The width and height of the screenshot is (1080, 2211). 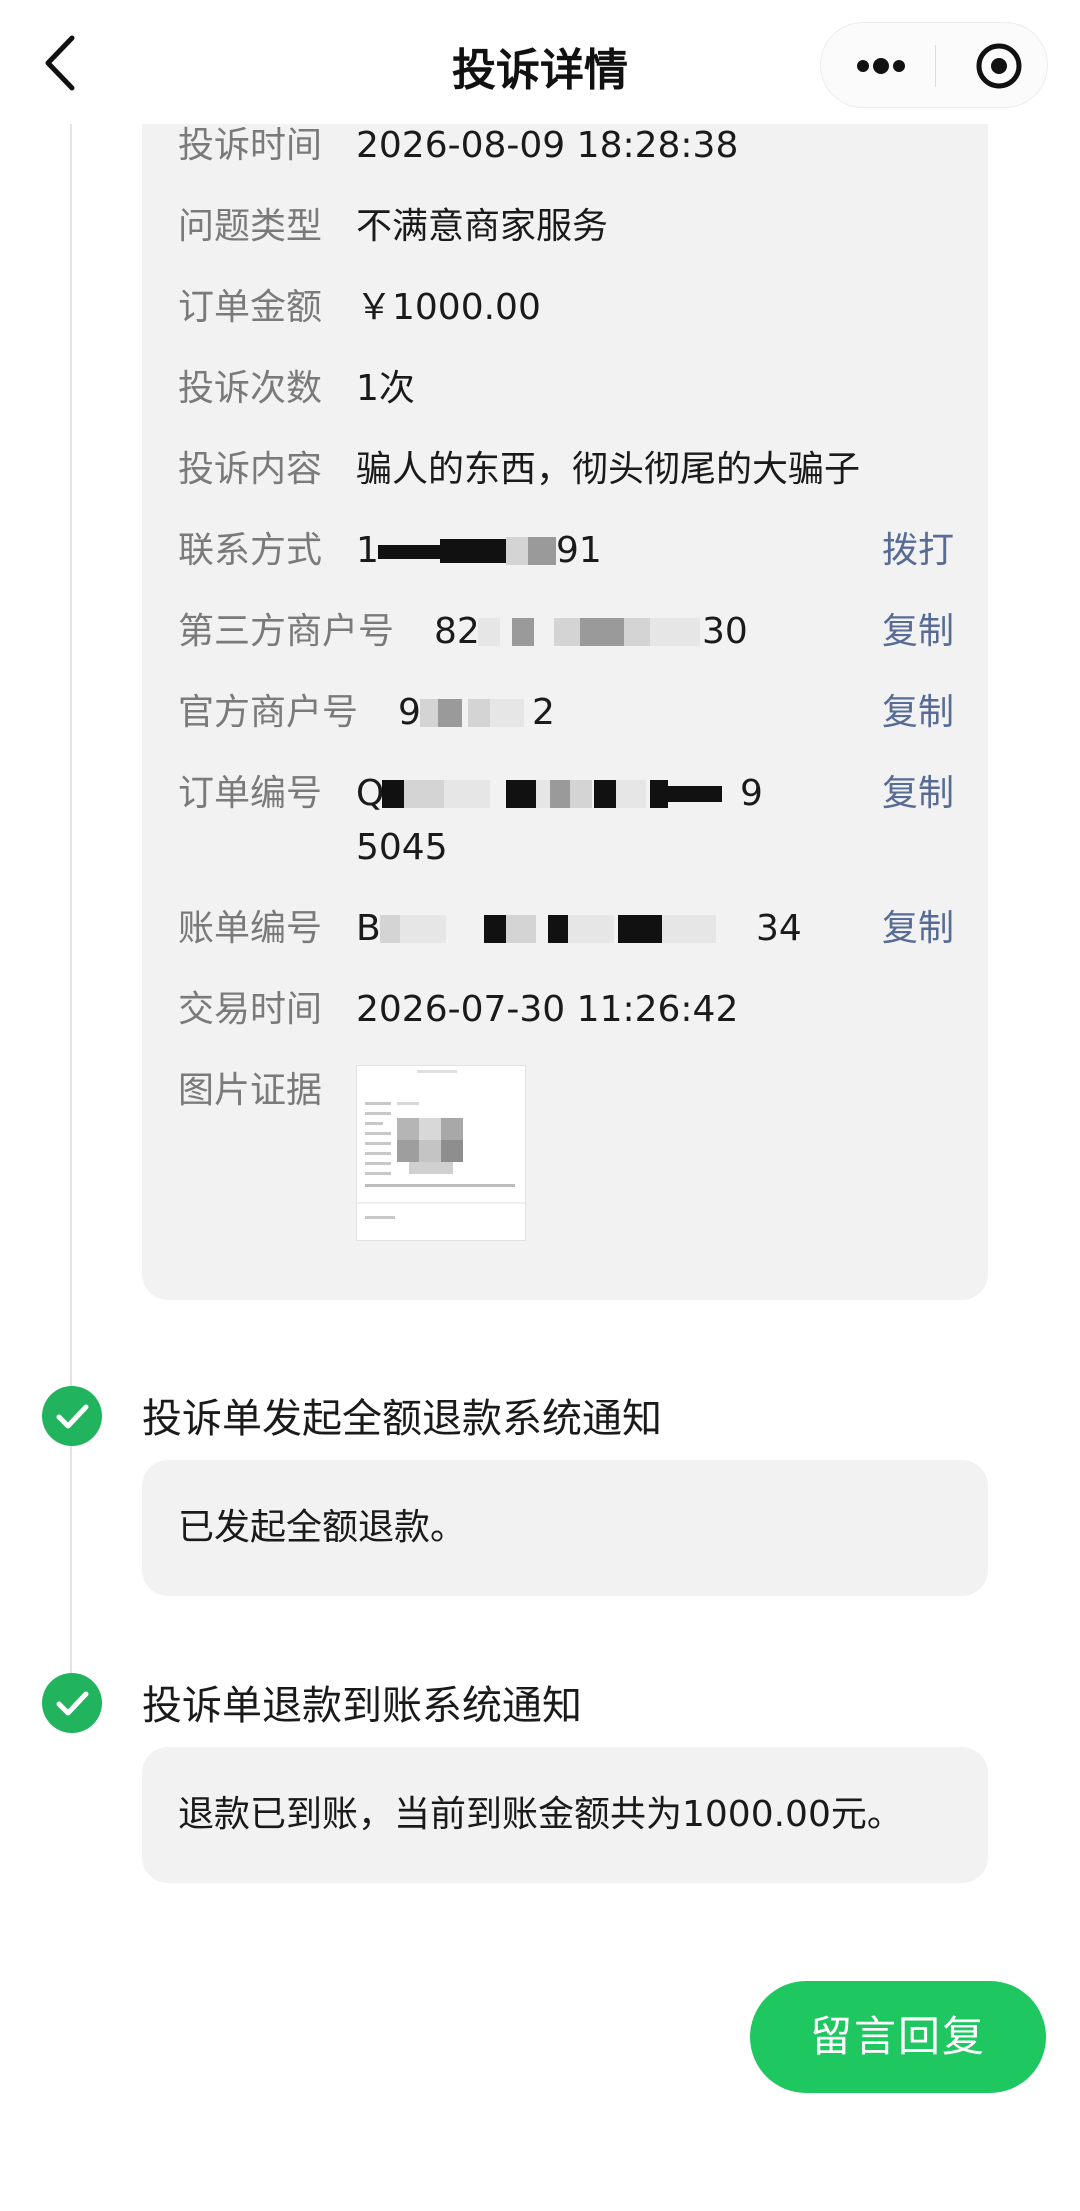 What do you see at coordinates (918, 713) in the screenshot?
I see `copy-official-merchant-button: 复制` at bounding box center [918, 713].